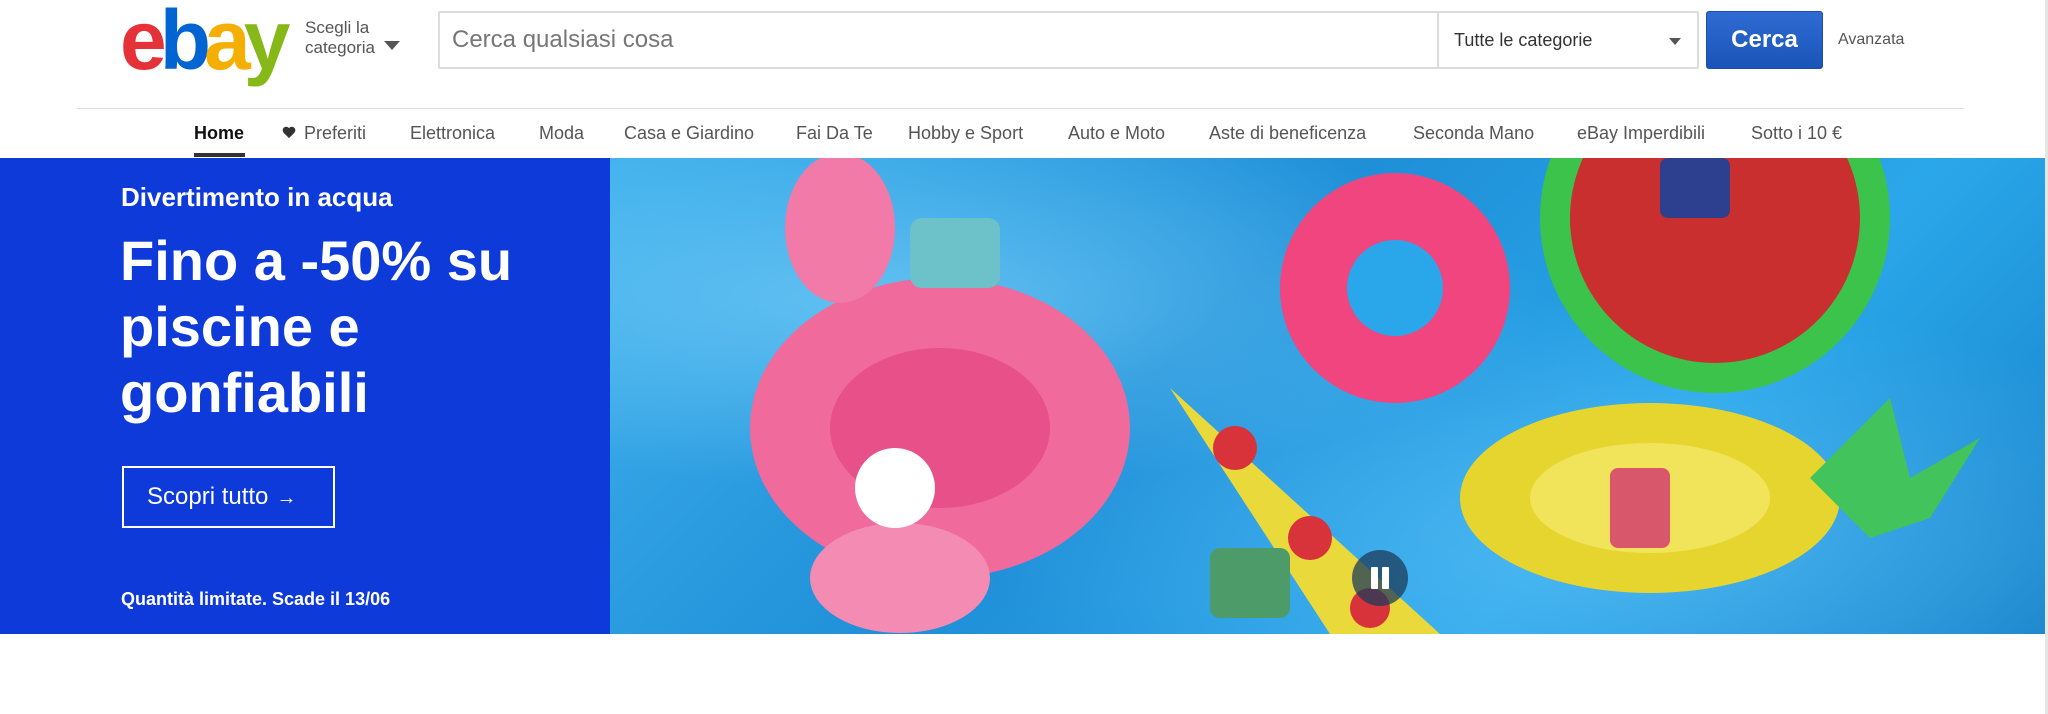  What do you see at coordinates (219, 155) in the screenshot?
I see `active-tab-indicator` at bounding box center [219, 155].